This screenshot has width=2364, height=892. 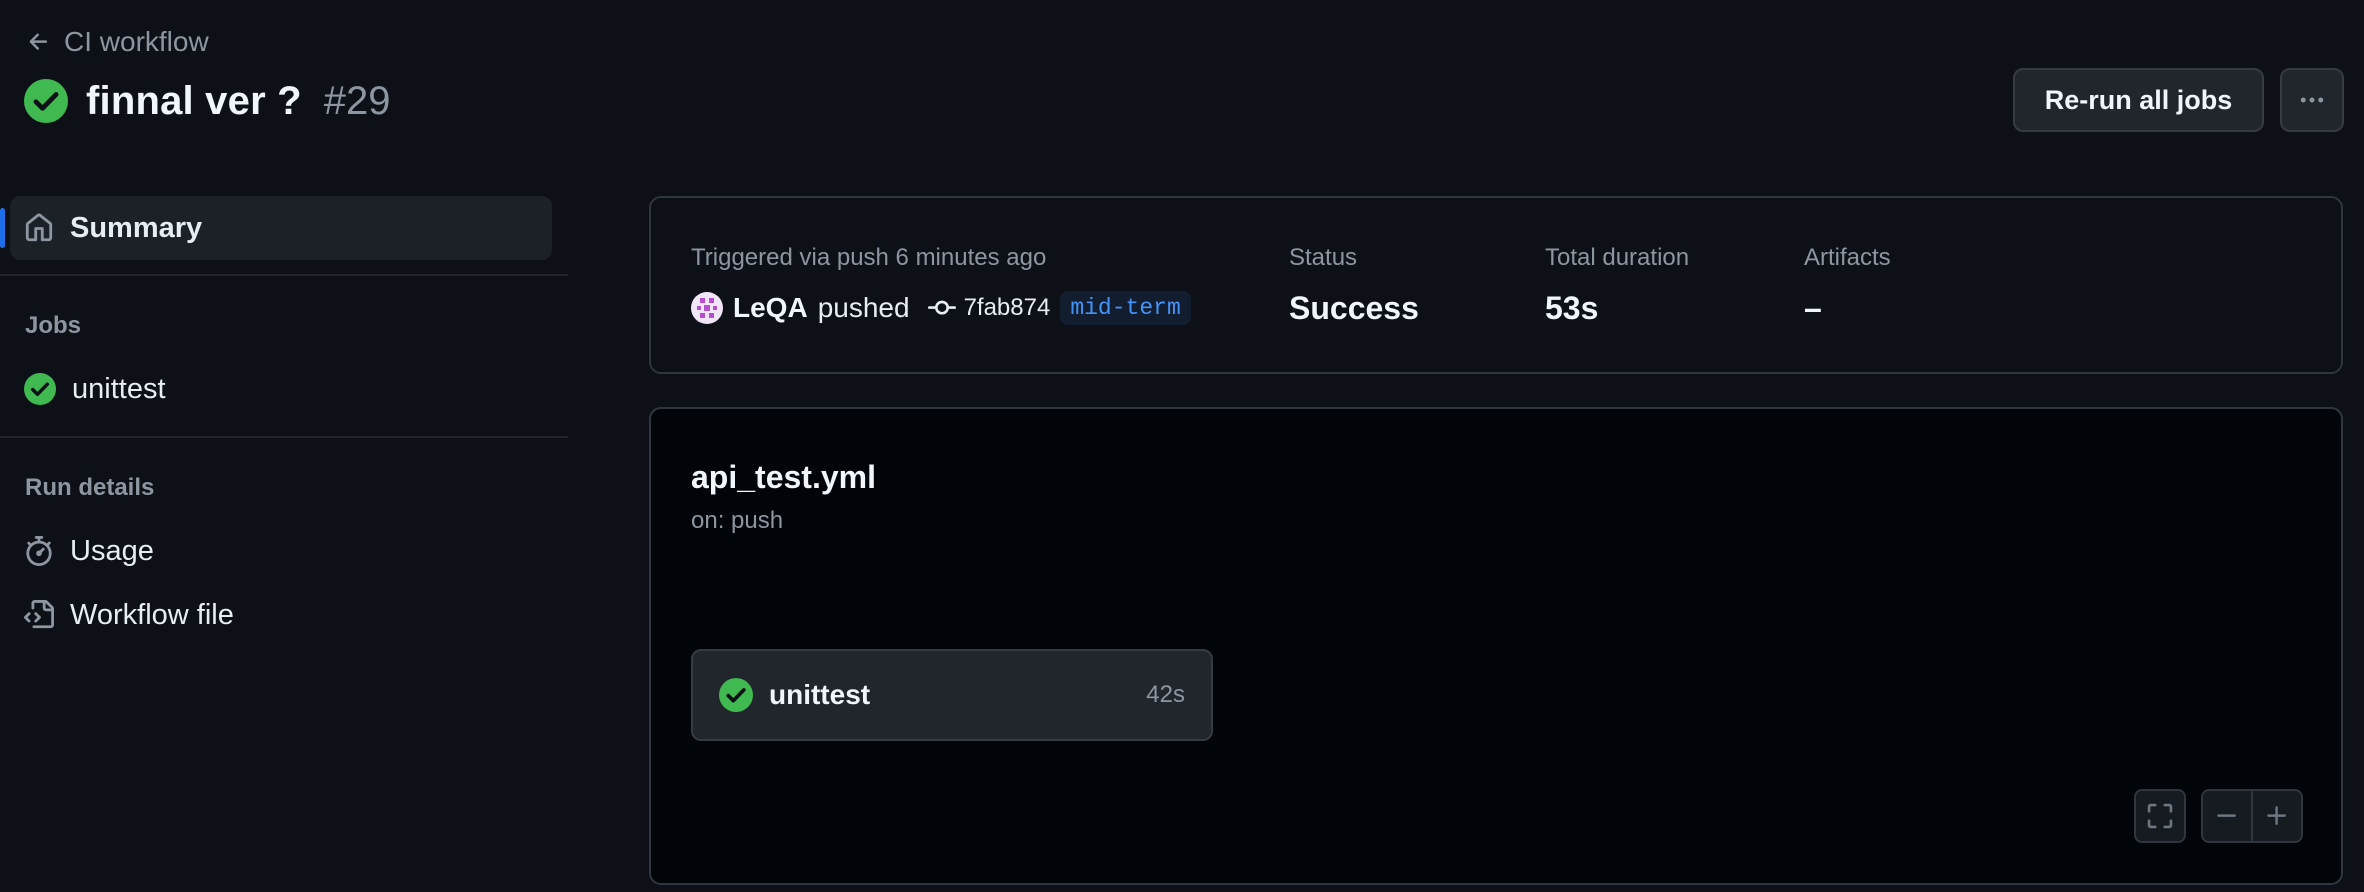 I want to click on sidebar-job-label: unittest, so click(x=119, y=388).